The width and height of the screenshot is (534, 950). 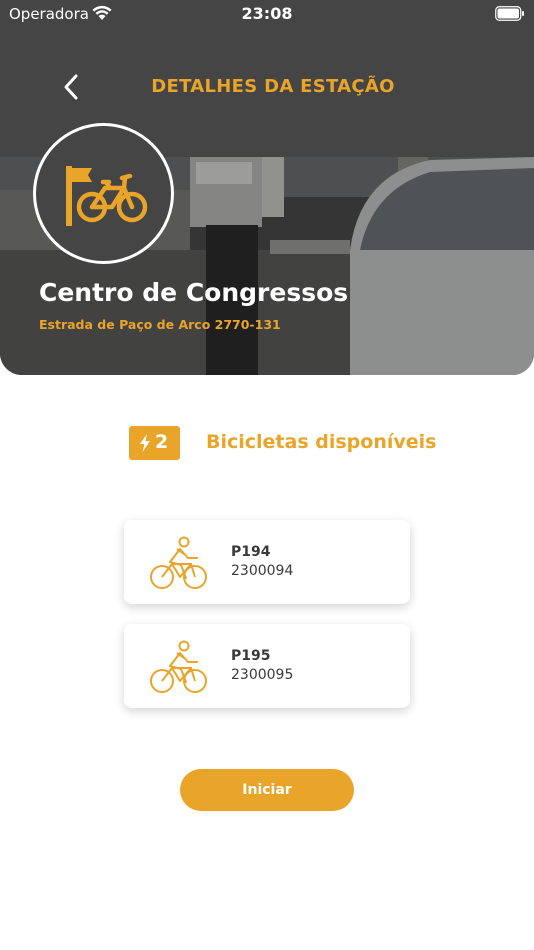 I want to click on lightning-bolt-icon, so click(x=145, y=443).